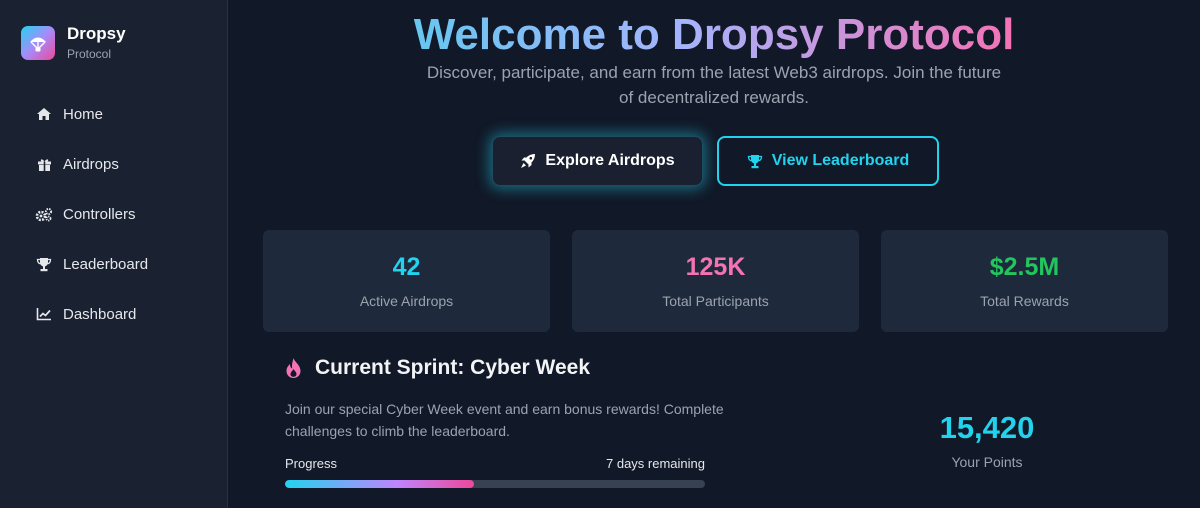 The image size is (1200, 508). What do you see at coordinates (106, 264) in the screenshot?
I see `sidebar-item-label: Leaderboard` at bounding box center [106, 264].